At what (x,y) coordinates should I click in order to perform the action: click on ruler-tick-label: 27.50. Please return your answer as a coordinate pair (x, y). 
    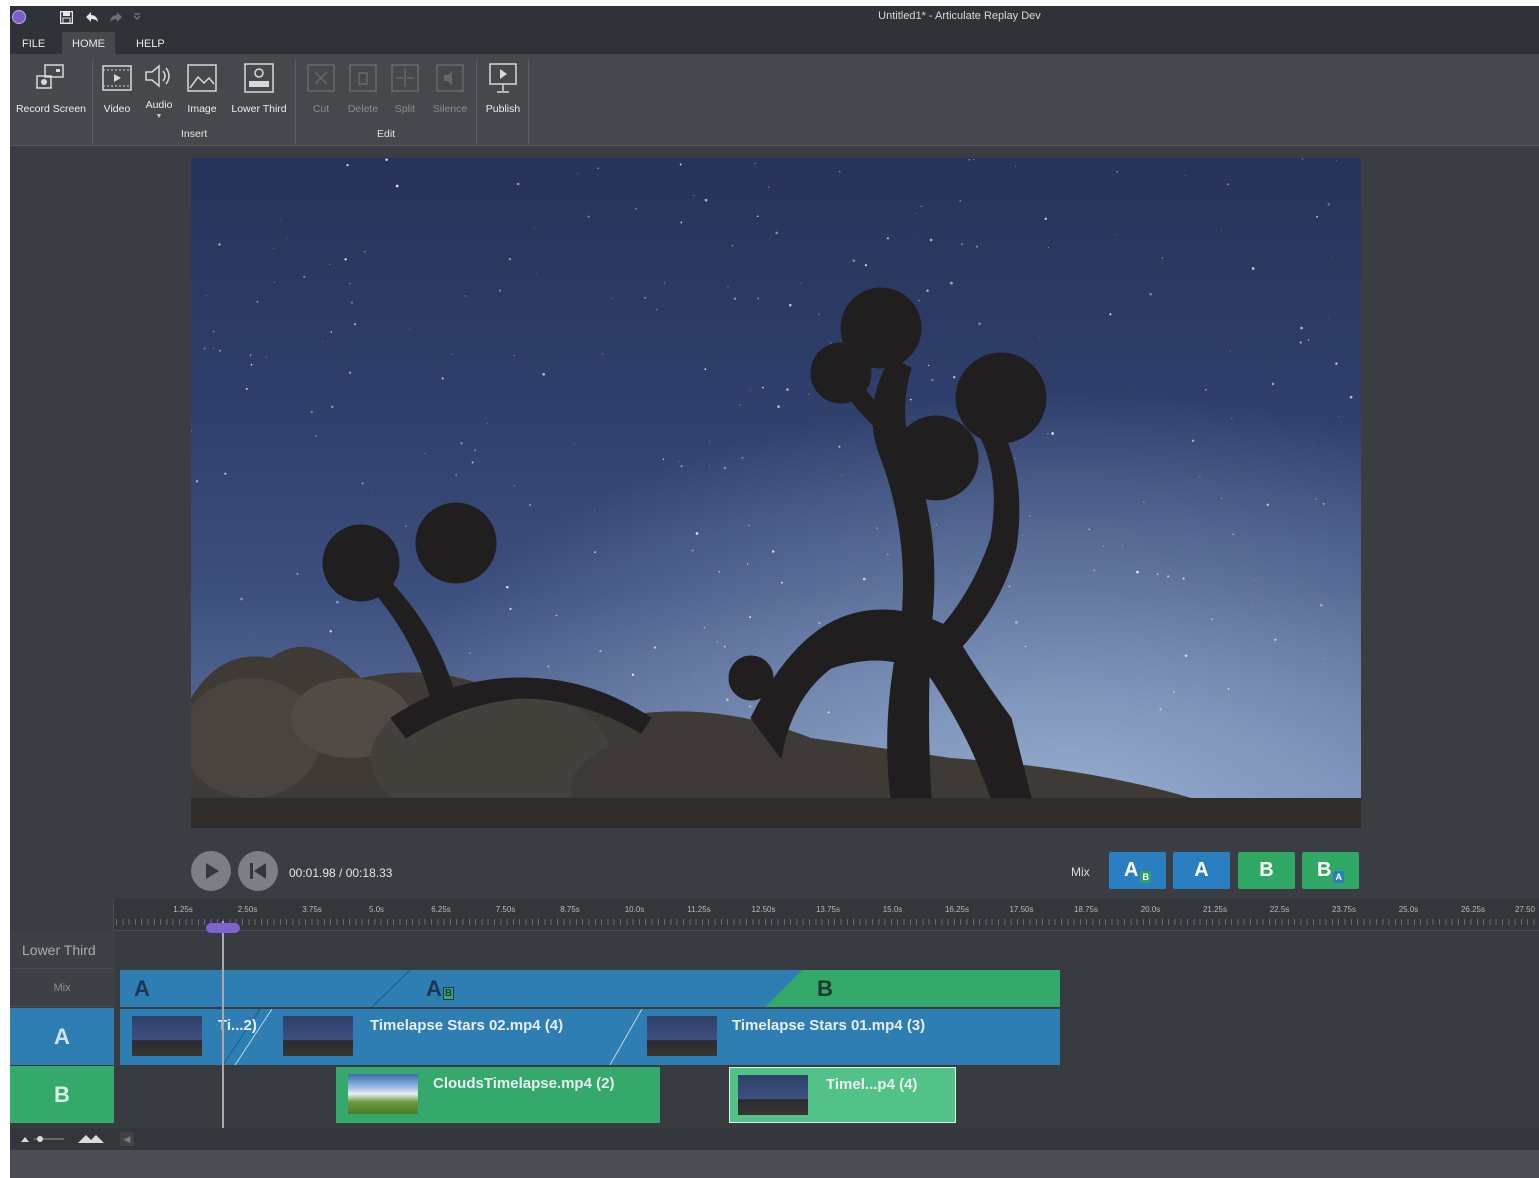
    Looking at the image, I should click on (1525, 909).